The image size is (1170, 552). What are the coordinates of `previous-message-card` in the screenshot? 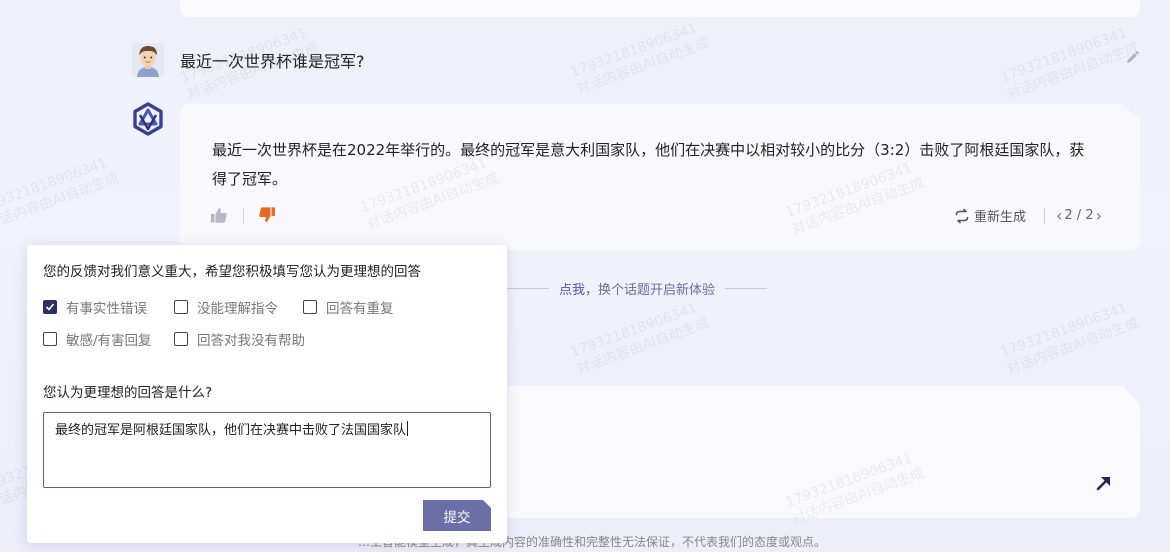 It's located at (660, 8).